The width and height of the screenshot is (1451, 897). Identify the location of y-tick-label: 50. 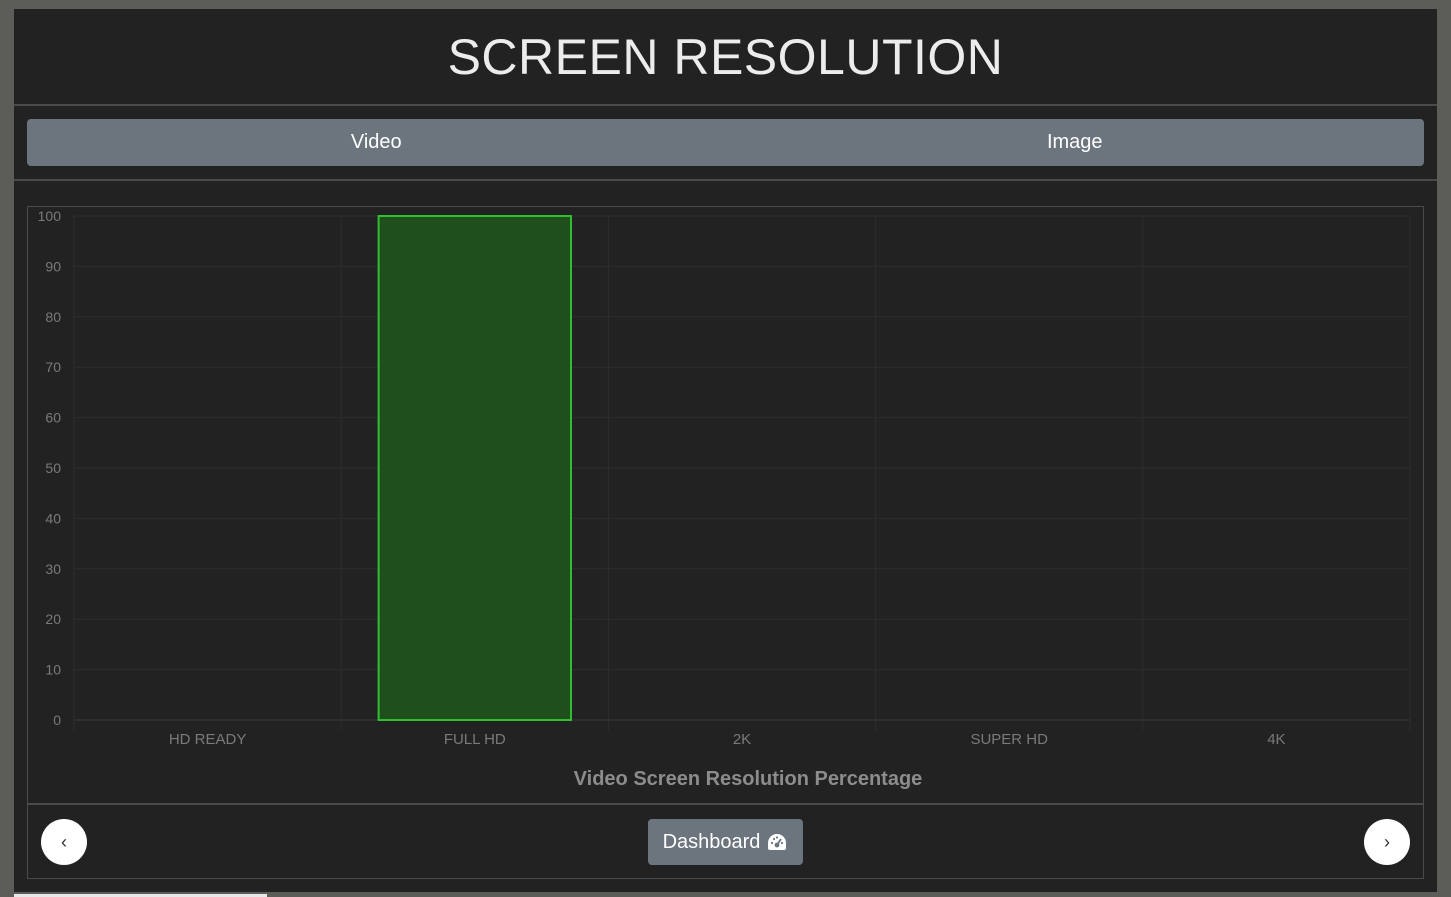
(53, 468).